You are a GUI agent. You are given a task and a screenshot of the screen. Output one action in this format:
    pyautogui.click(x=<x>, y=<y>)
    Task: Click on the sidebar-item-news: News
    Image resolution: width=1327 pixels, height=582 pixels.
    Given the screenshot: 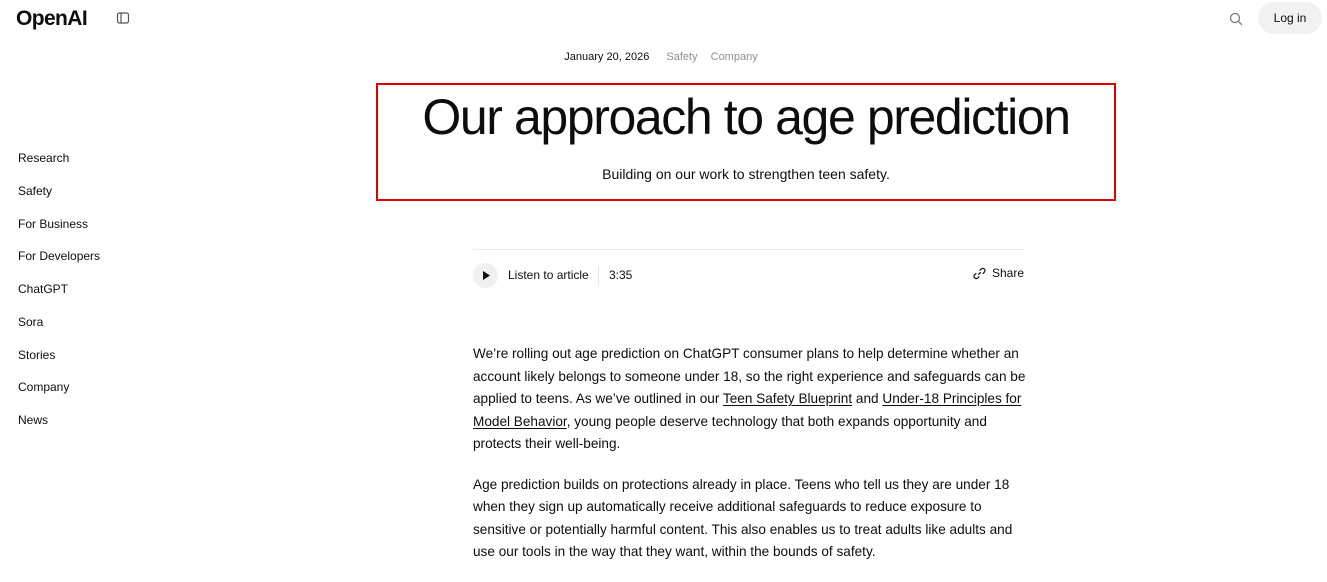 What is the action you would take?
    pyautogui.click(x=59, y=429)
    